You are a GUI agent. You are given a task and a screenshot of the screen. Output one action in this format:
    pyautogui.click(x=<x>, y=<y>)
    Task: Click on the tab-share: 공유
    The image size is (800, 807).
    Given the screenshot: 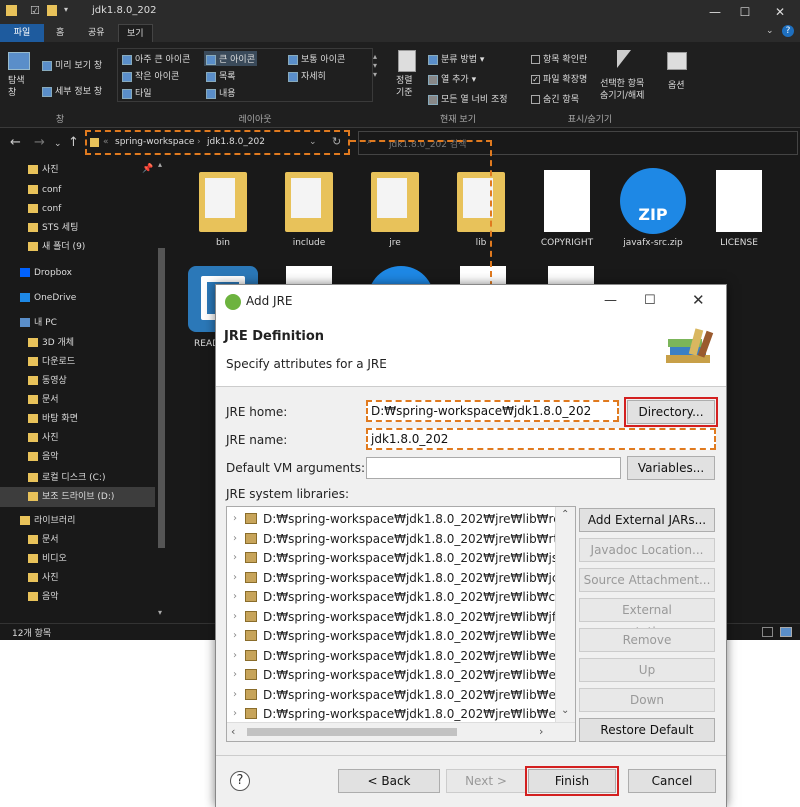 What is the action you would take?
    pyautogui.click(x=96, y=33)
    